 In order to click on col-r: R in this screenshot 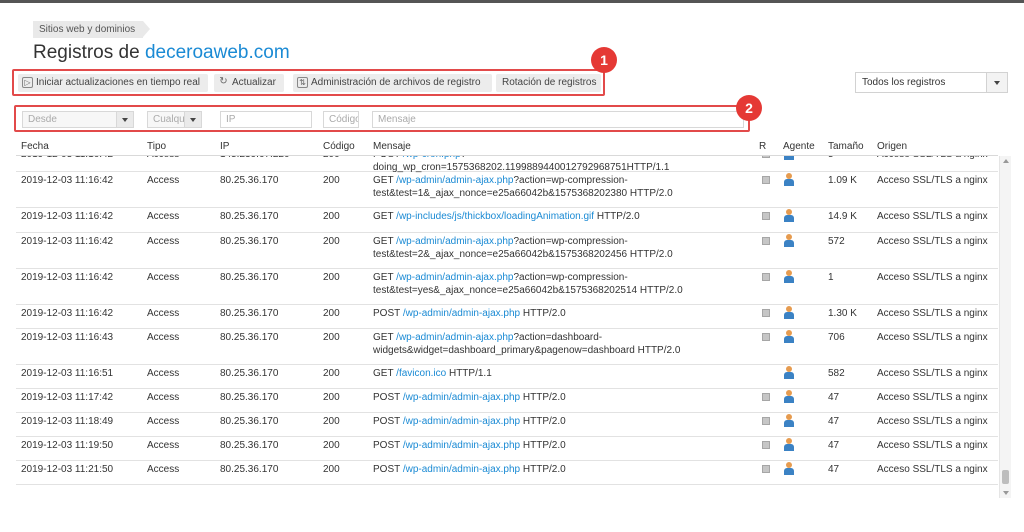, I will do `click(762, 146)`.